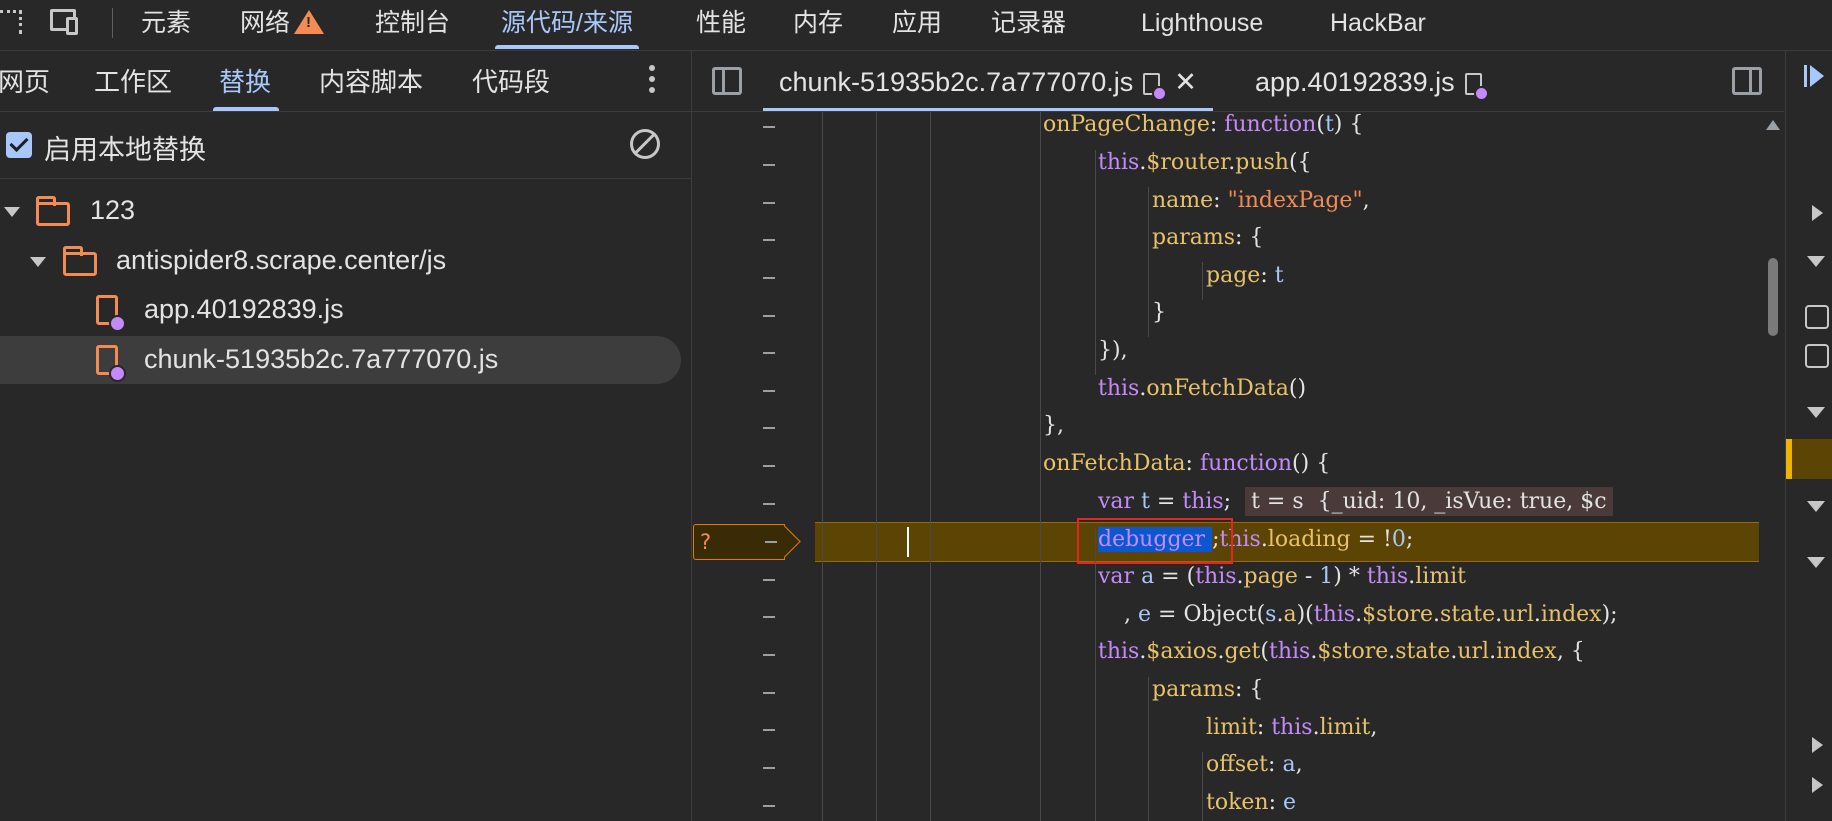 This screenshot has height=821, width=1832. I want to click on editor-tab-label: app.40192839.js, so click(1355, 82).